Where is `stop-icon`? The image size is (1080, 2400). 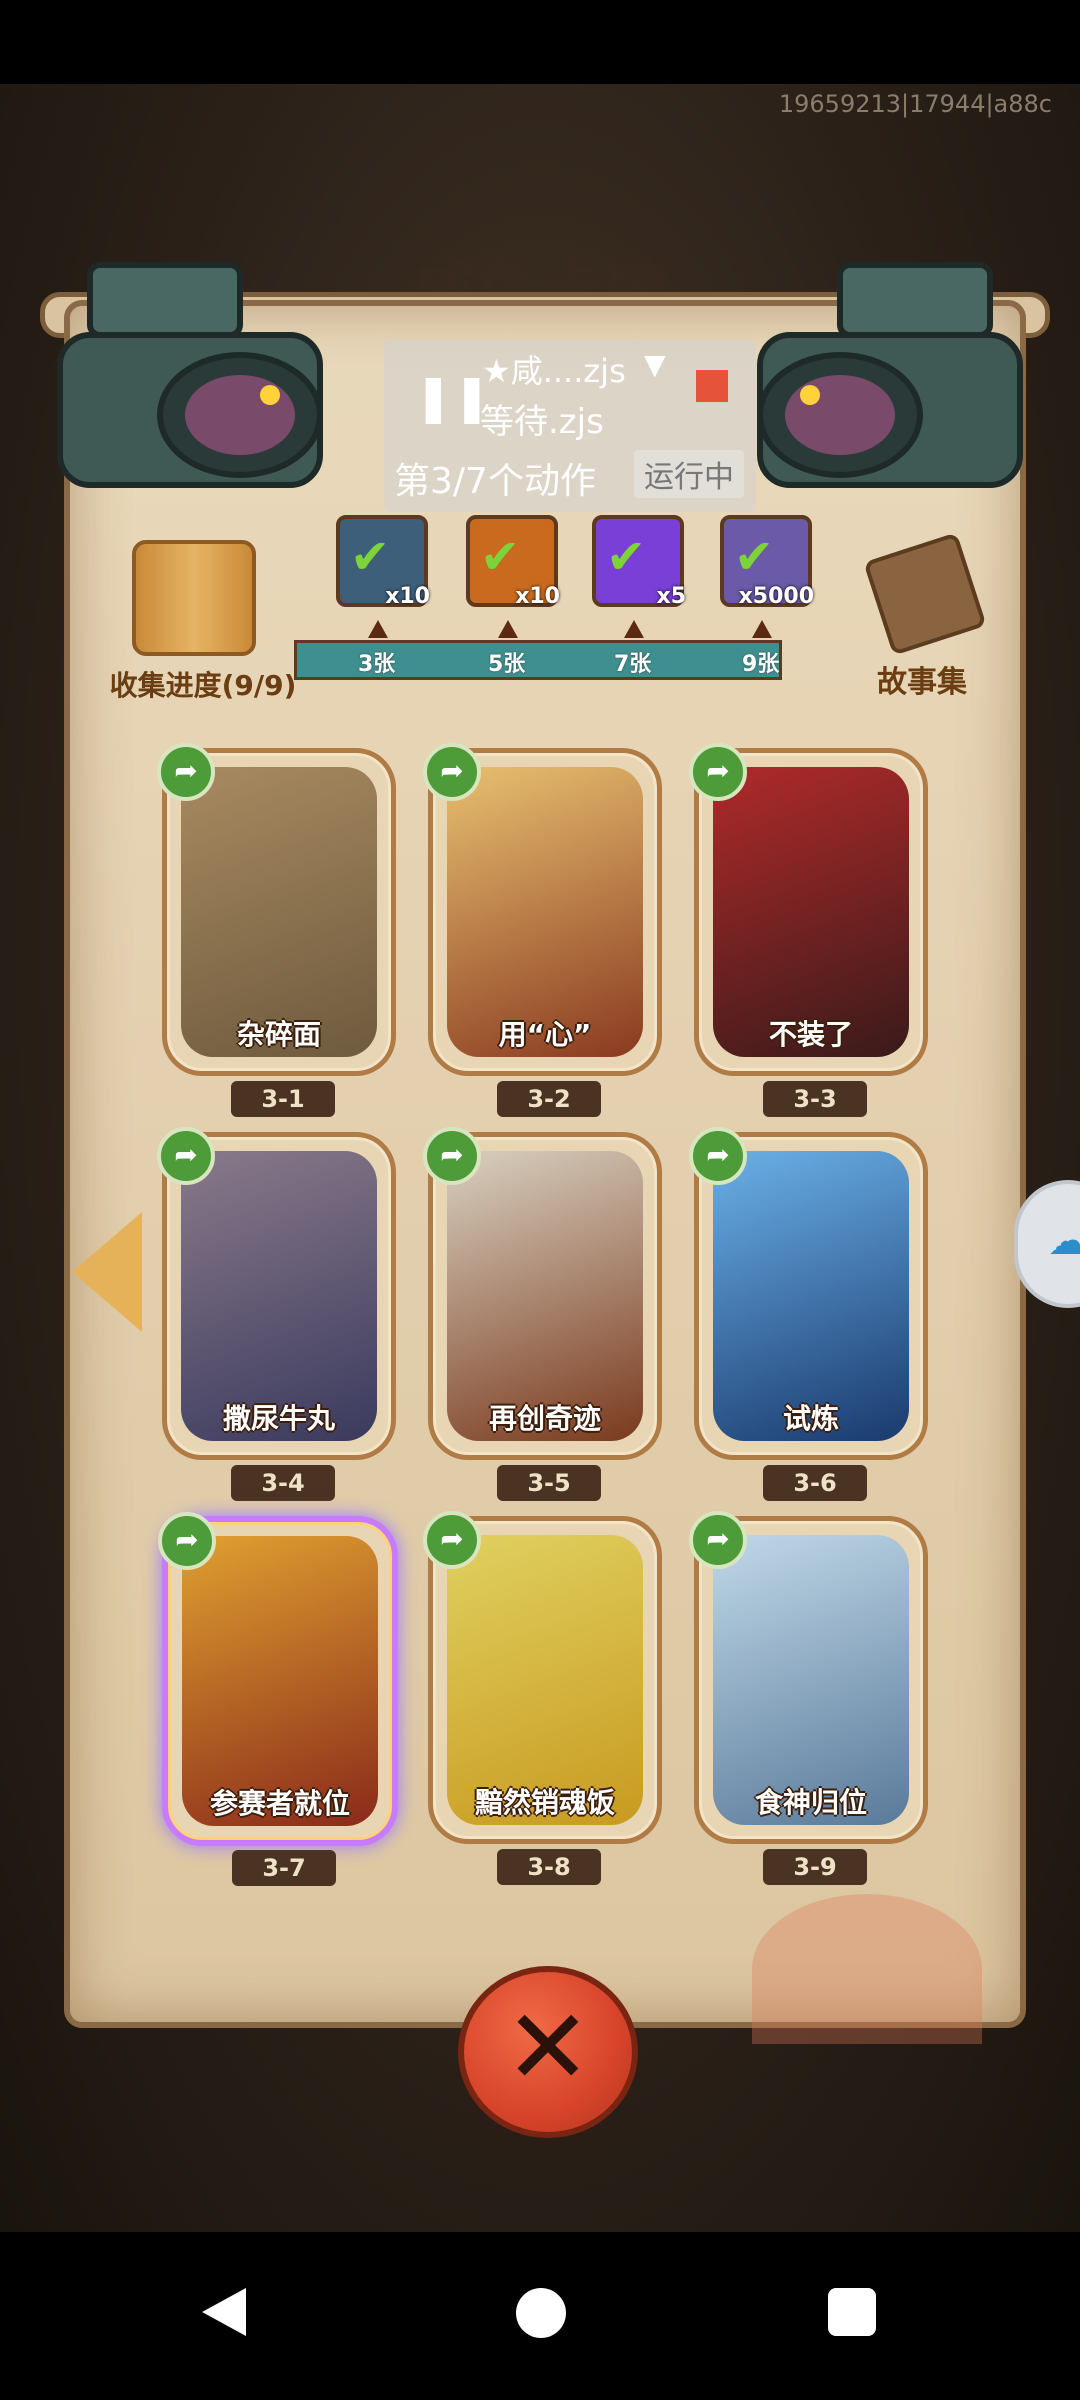 stop-icon is located at coordinates (712, 386).